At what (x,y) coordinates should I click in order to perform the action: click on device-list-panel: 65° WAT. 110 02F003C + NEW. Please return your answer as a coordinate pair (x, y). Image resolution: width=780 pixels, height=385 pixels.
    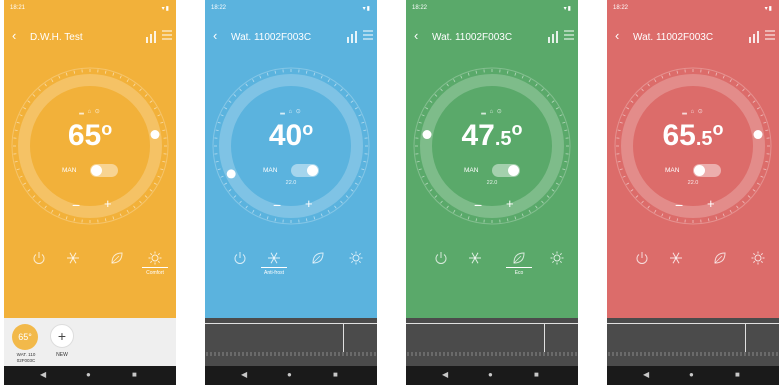
    Looking at the image, I should click on (90, 342).